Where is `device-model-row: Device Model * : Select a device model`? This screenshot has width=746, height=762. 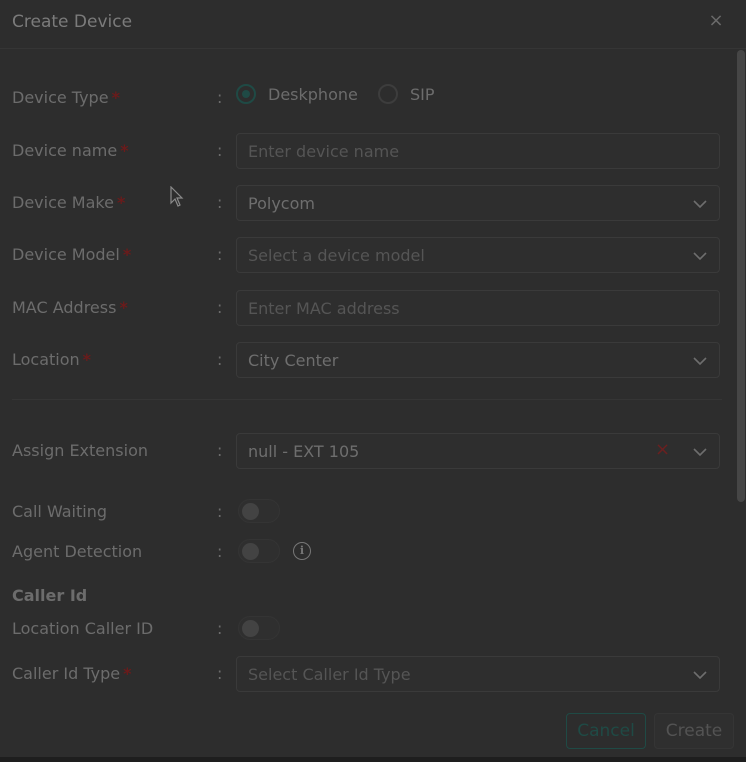
device-model-row: Device Model * : Select a device model is located at coordinates (367, 255).